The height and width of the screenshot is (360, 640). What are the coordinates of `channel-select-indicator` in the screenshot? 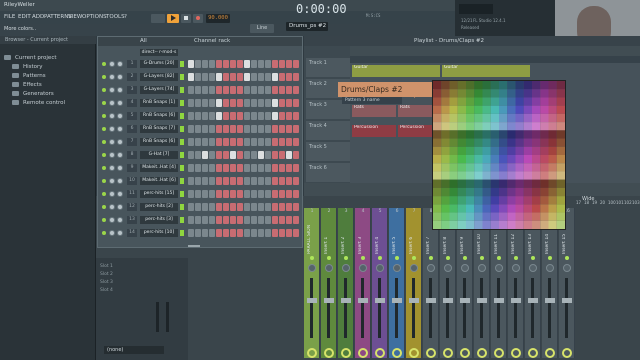 It's located at (182, 233).